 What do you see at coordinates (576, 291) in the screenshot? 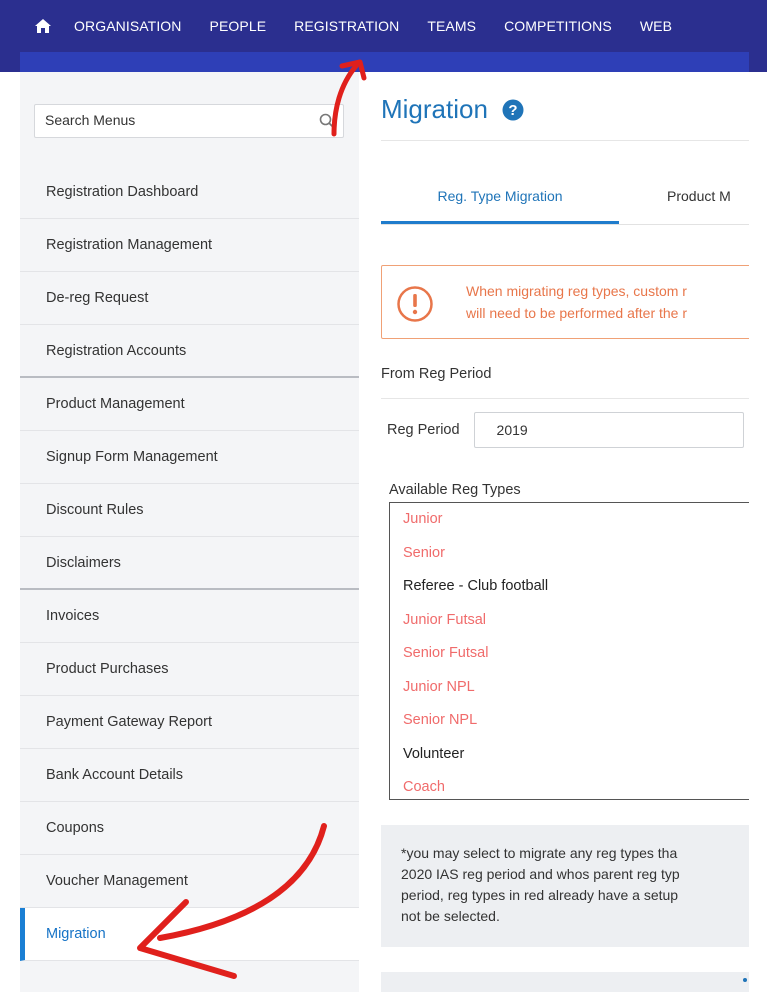
I see `warning-line-1: When migrating reg types, custom r` at bounding box center [576, 291].